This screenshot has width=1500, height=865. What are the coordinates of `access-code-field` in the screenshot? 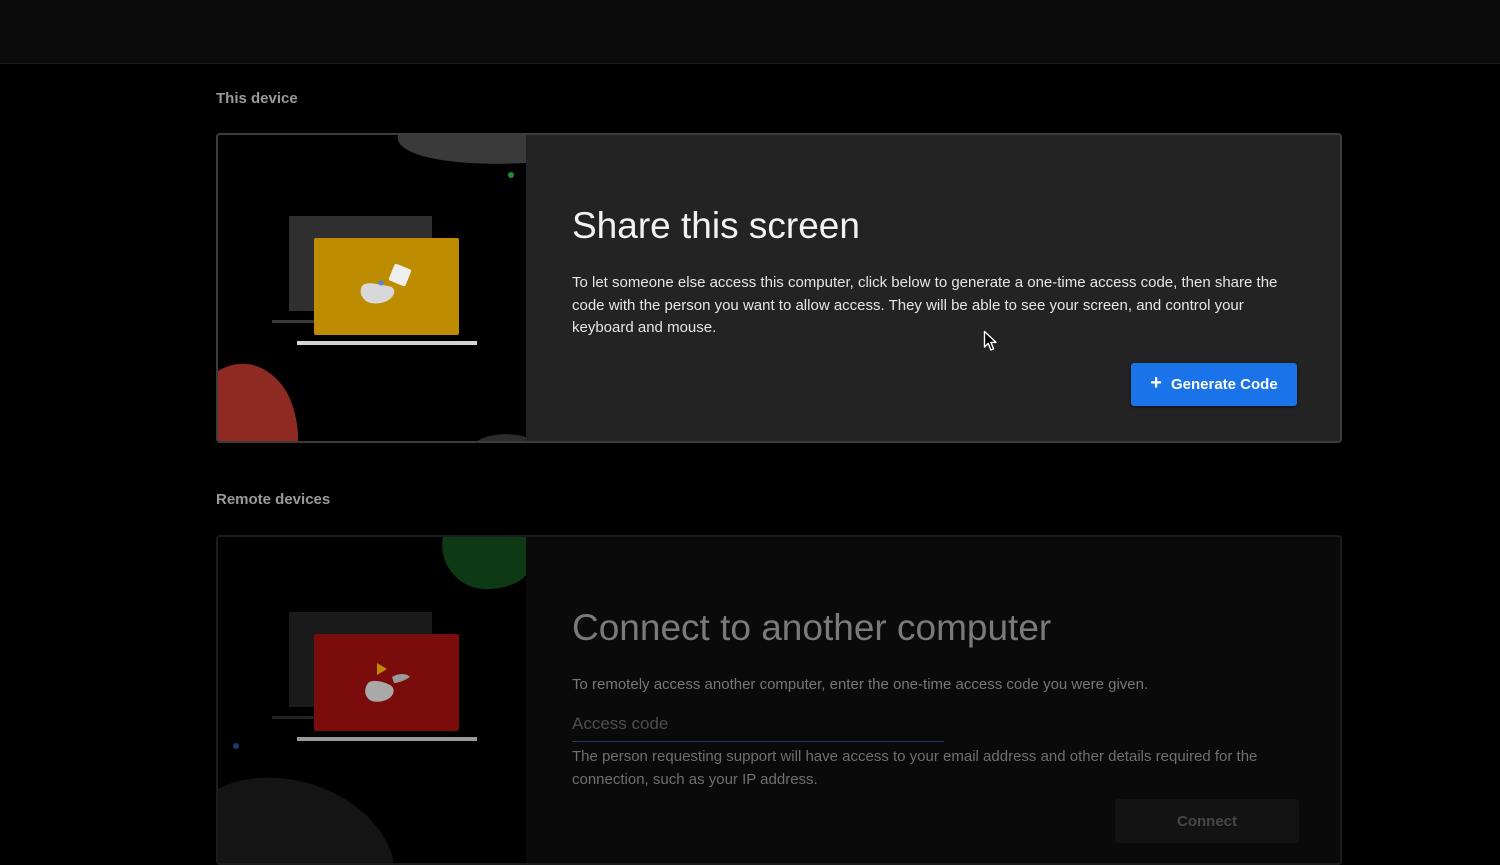 It's located at (758, 725).